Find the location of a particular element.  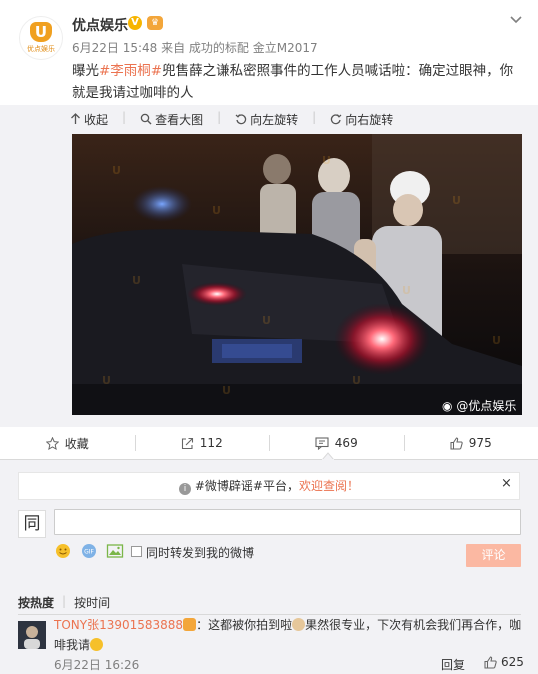

post-text-part: 曝光 is located at coordinates (85, 71).